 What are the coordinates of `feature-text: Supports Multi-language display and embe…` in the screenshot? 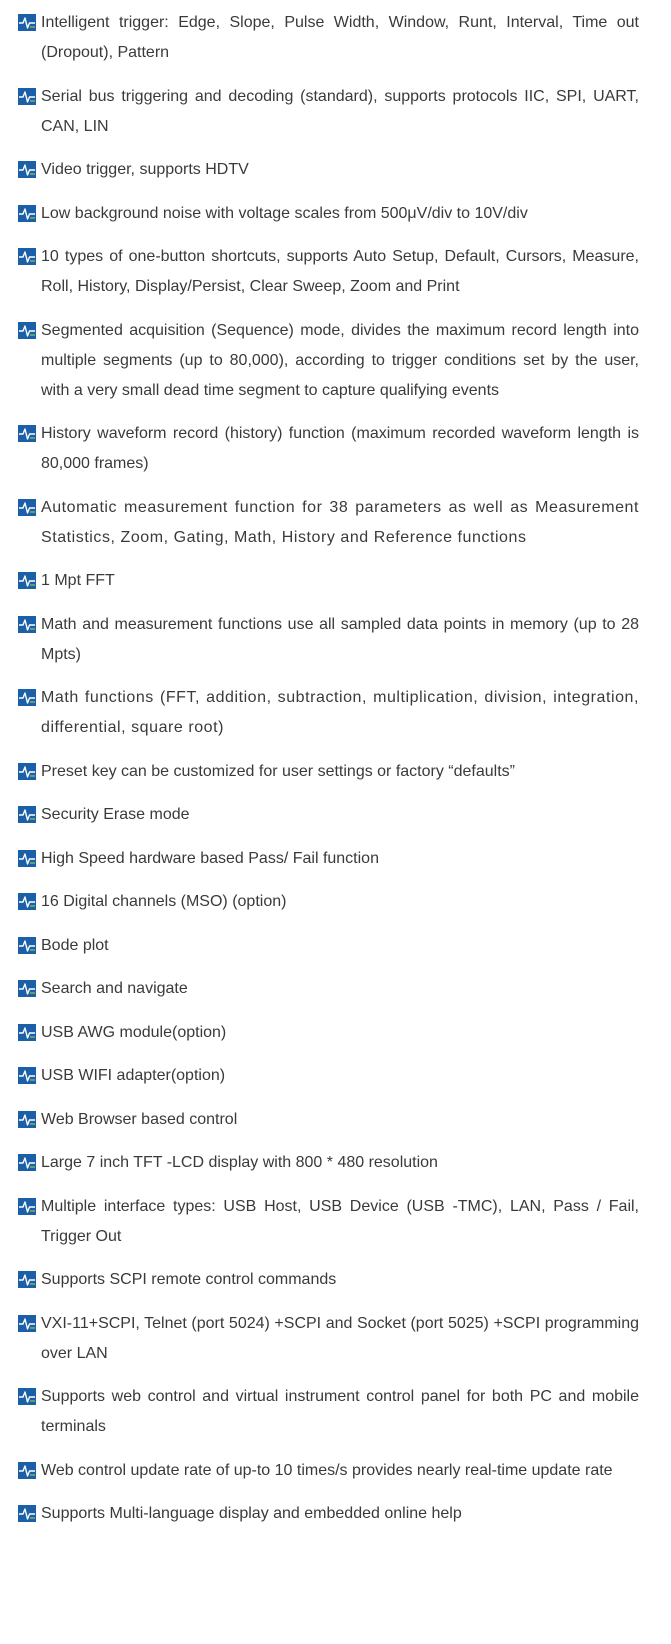 It's located at (251, 1513).